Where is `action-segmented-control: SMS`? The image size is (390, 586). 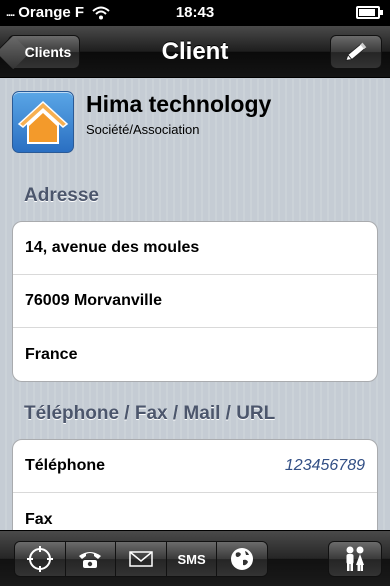 action-segmented-control: SMS is located at coordinates (141, 559).